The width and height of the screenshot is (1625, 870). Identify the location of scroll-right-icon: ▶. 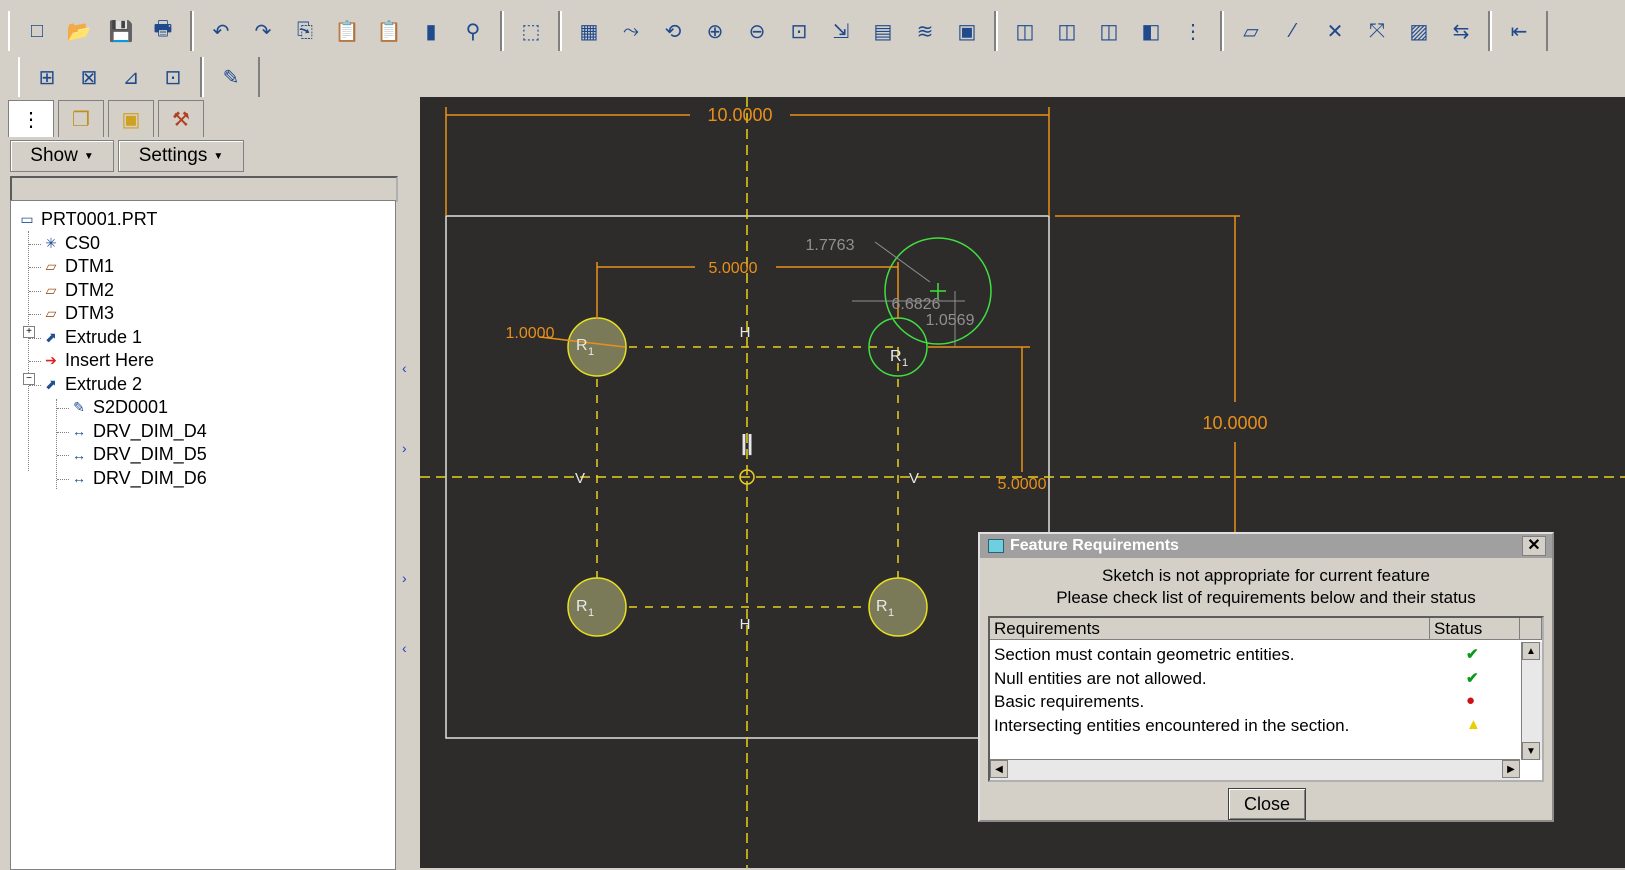
(1511, 769).